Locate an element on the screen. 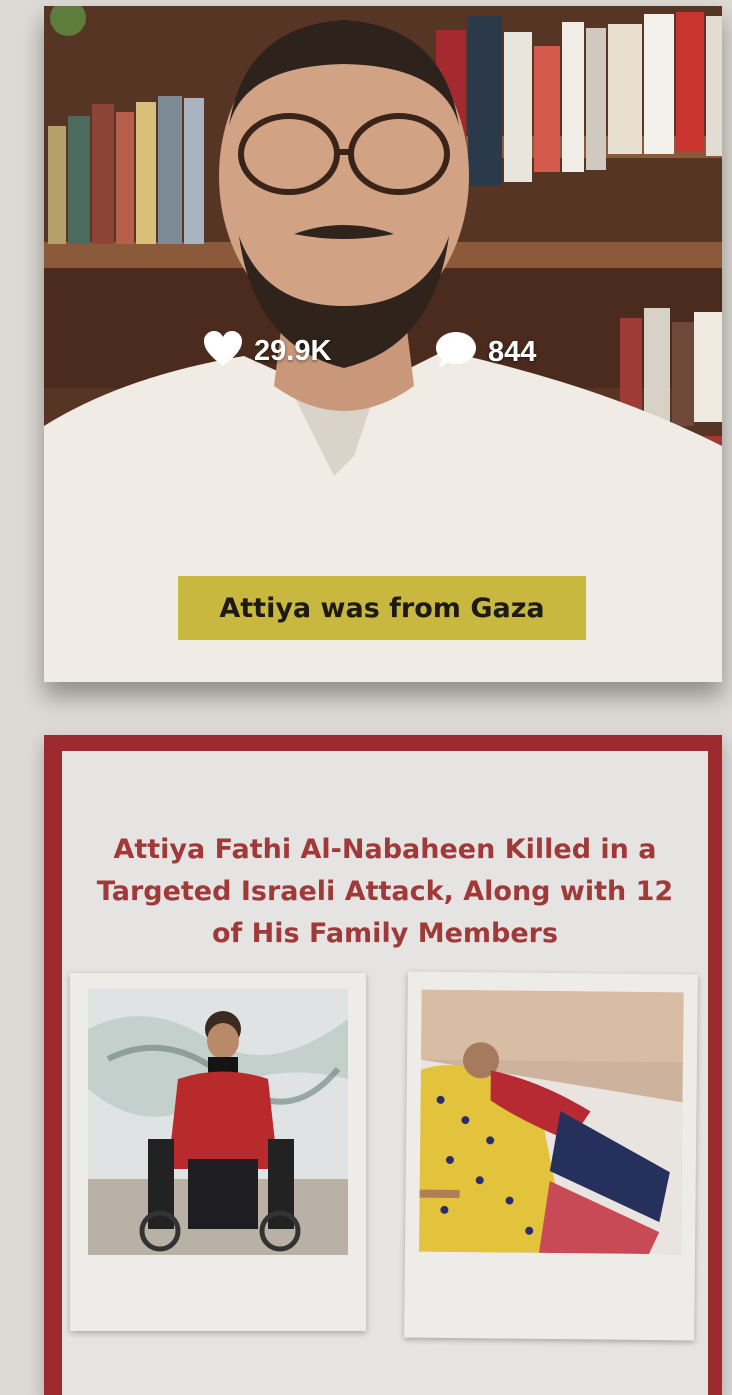 This screenshot has height=1395, width=732. comment-bubble-icon is located at coordinates (456, 352).